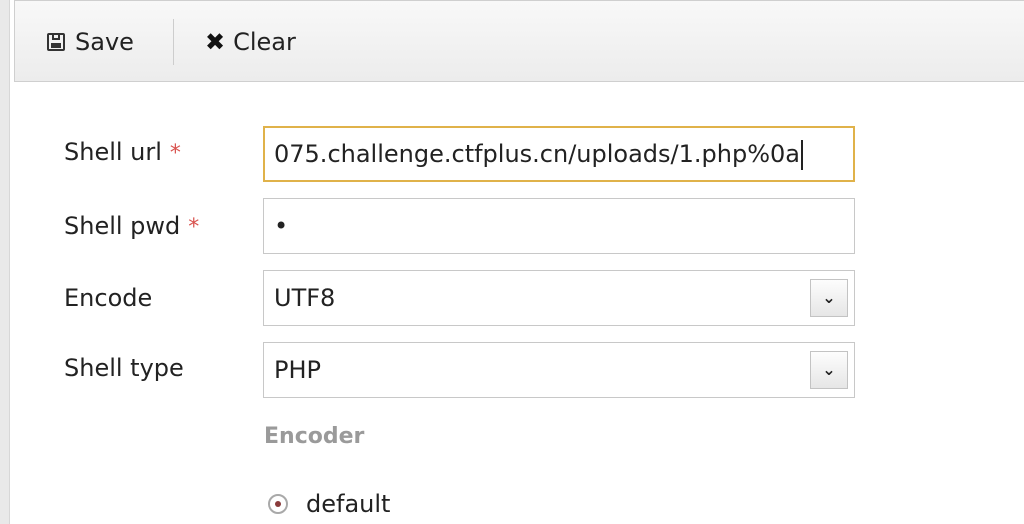  I want to click on encoder-option-default: default, so click(329, 504).